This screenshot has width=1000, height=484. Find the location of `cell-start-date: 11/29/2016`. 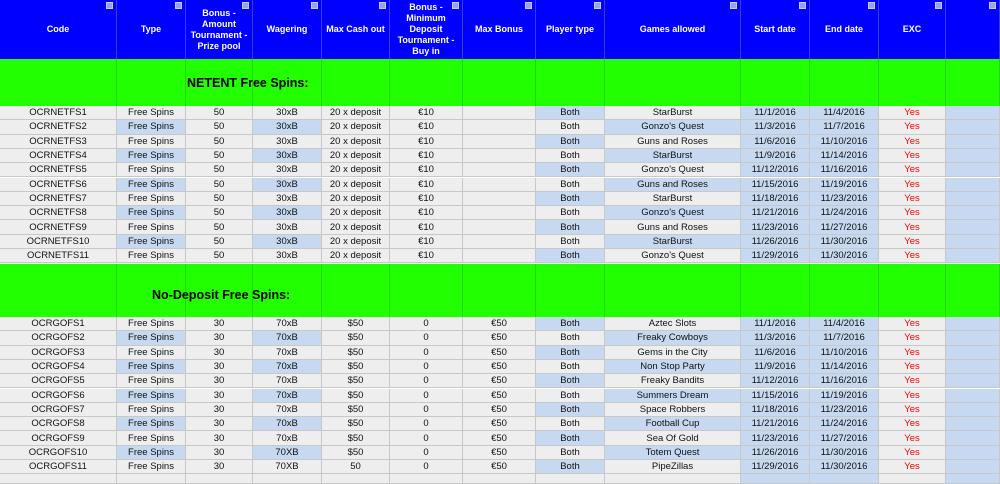

cell-start-date: 11/29/2016 is located at coordinates (775, 467).